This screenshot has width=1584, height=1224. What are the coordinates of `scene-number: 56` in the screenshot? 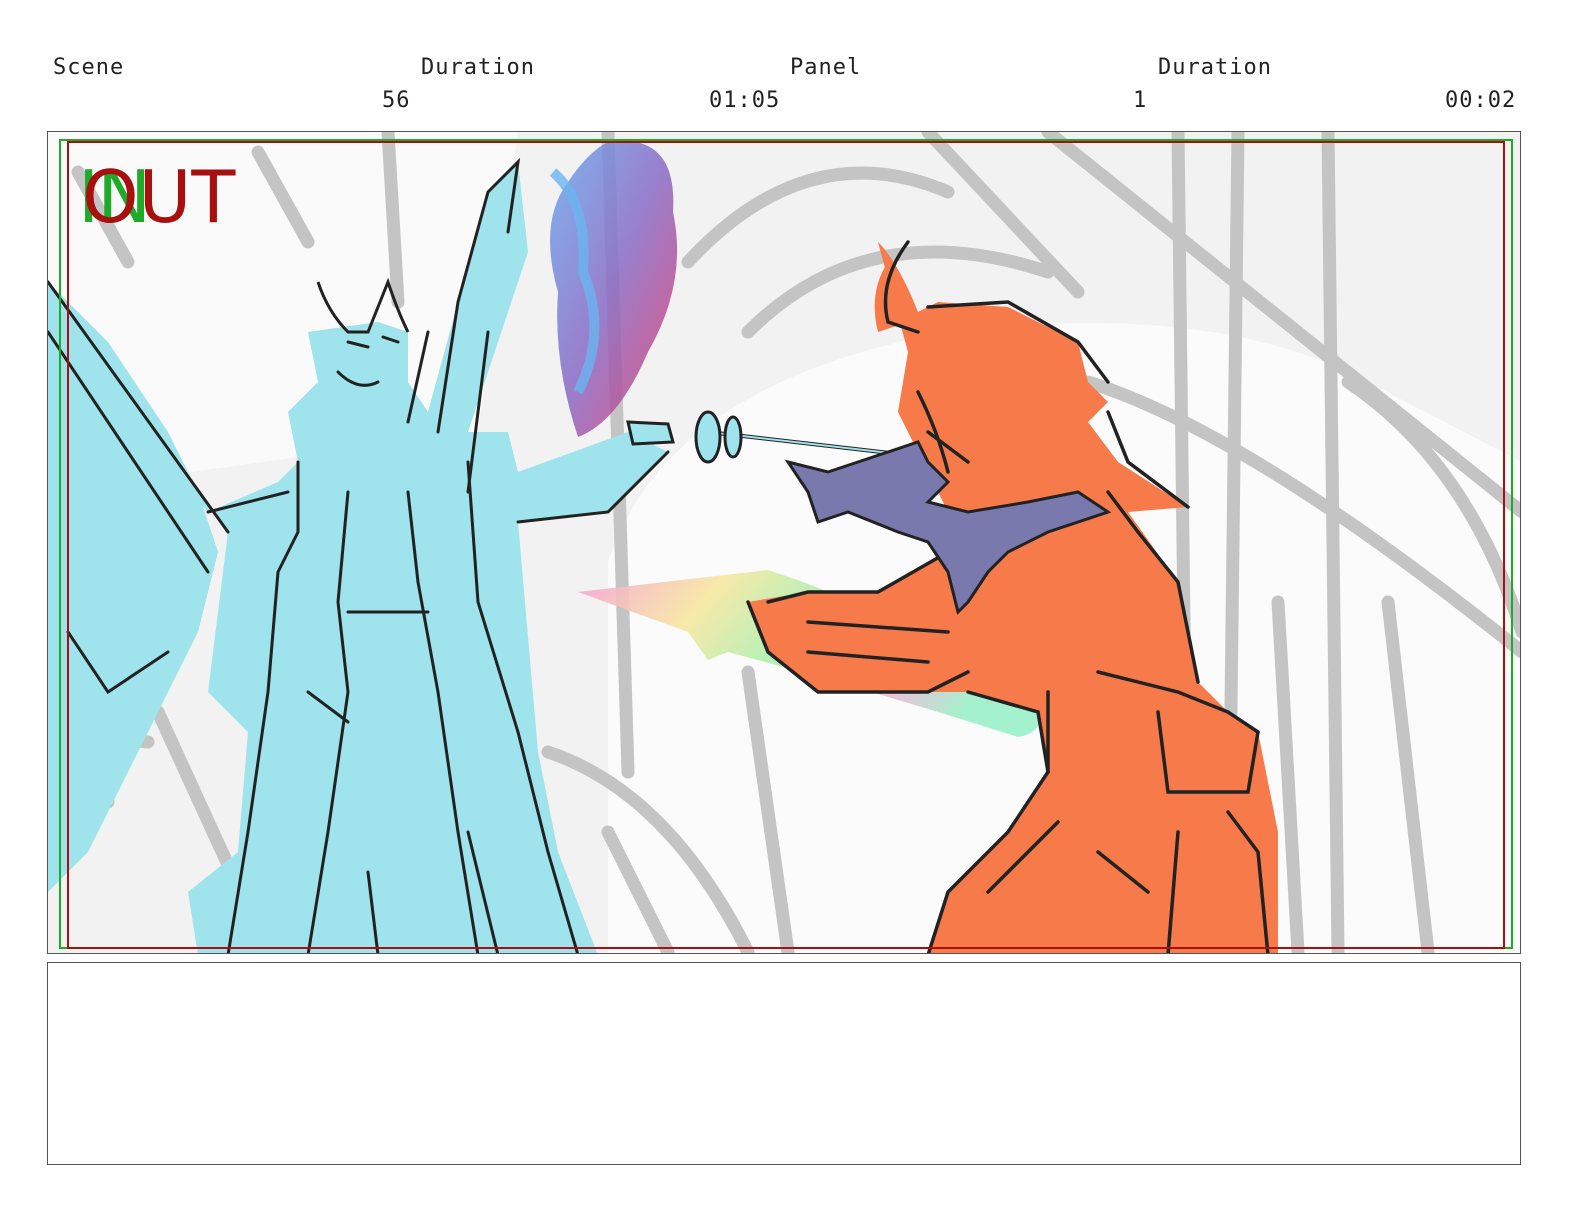 It's located at (396, 100).